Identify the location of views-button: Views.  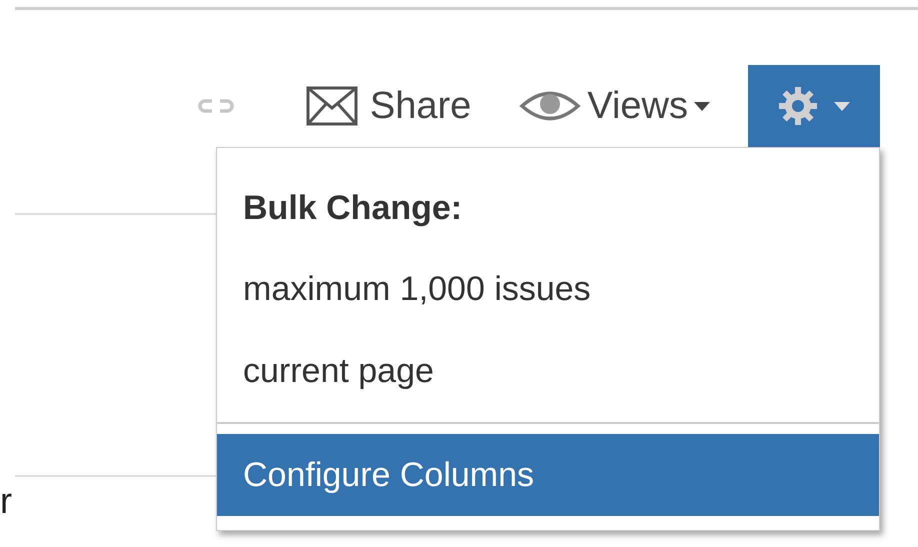
(614, 106).